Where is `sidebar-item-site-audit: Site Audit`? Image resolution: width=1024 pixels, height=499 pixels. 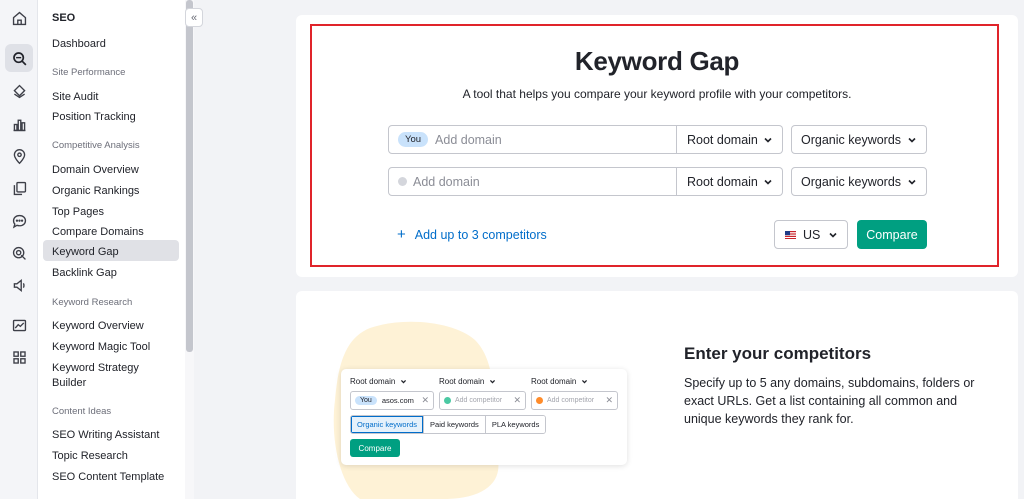
sidebar-item-site-audit: Site Audit is located at coordinates (111, 97).